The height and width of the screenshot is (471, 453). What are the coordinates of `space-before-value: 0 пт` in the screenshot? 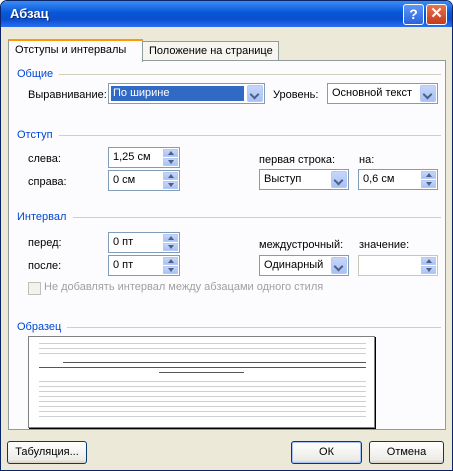 It's located at (123, 242).